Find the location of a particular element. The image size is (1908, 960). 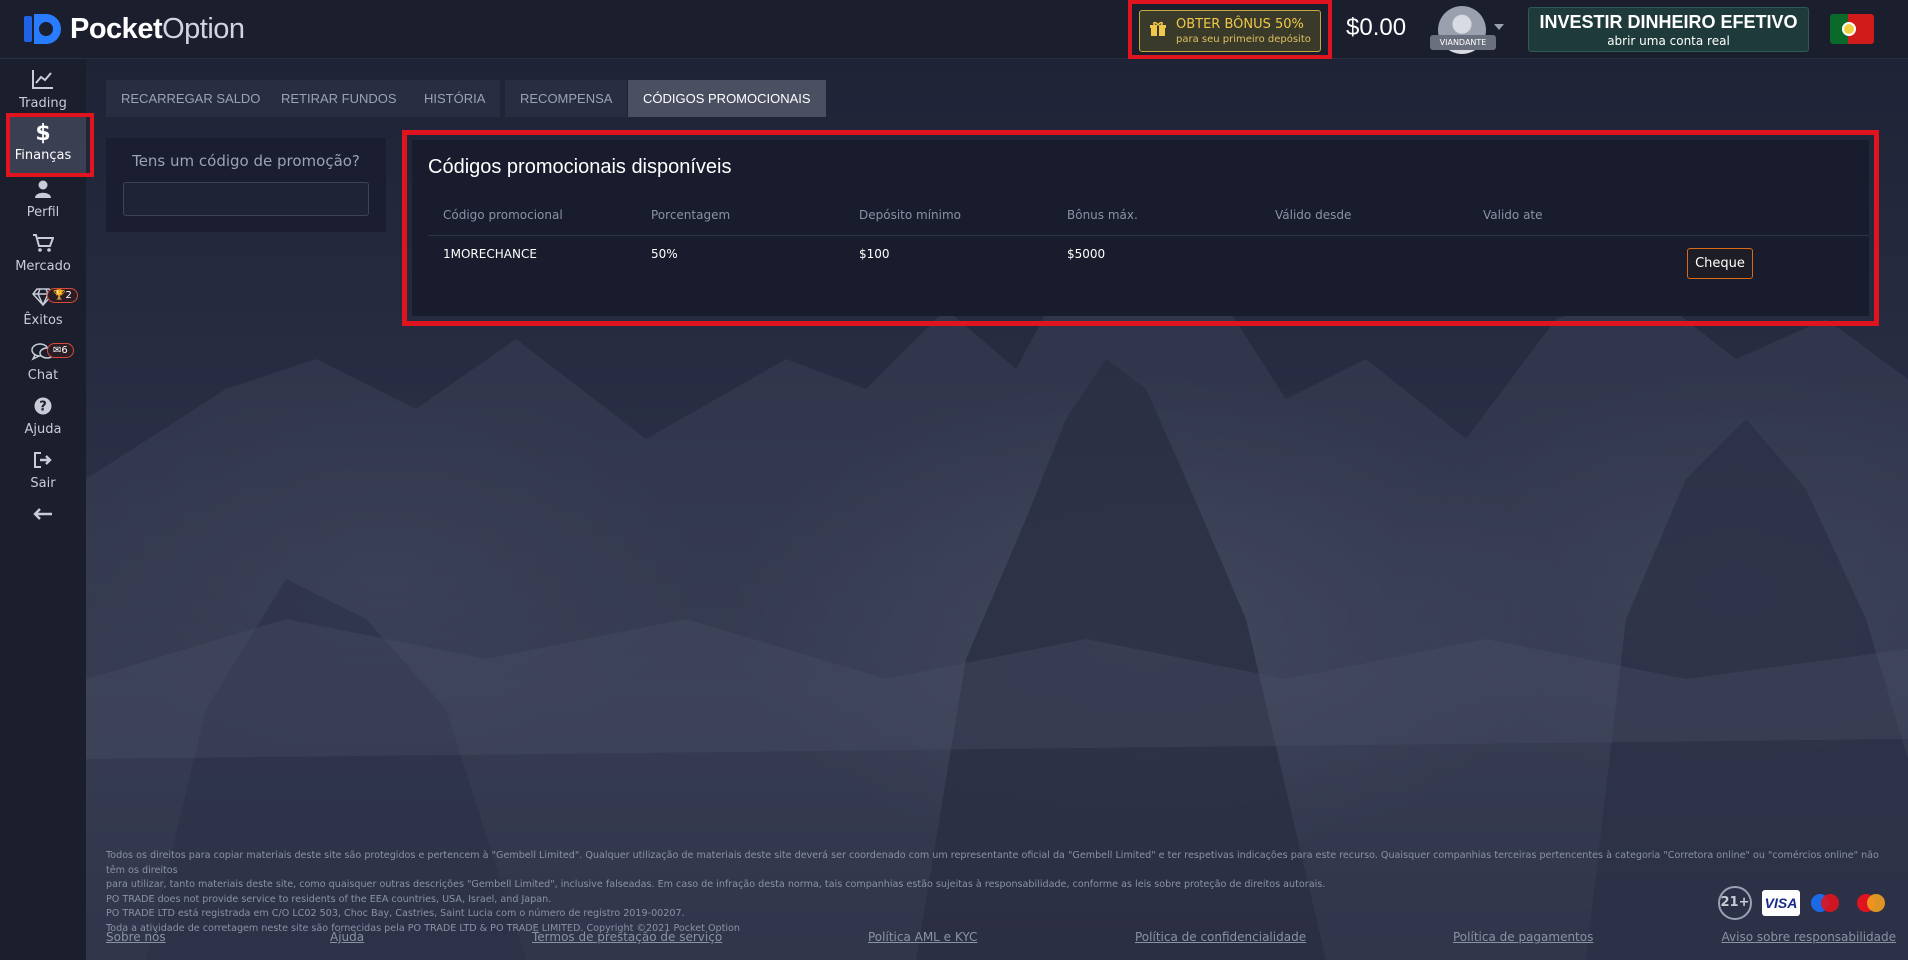

sidebar-item-label: Ajuda is located at coordinates (43, 429).